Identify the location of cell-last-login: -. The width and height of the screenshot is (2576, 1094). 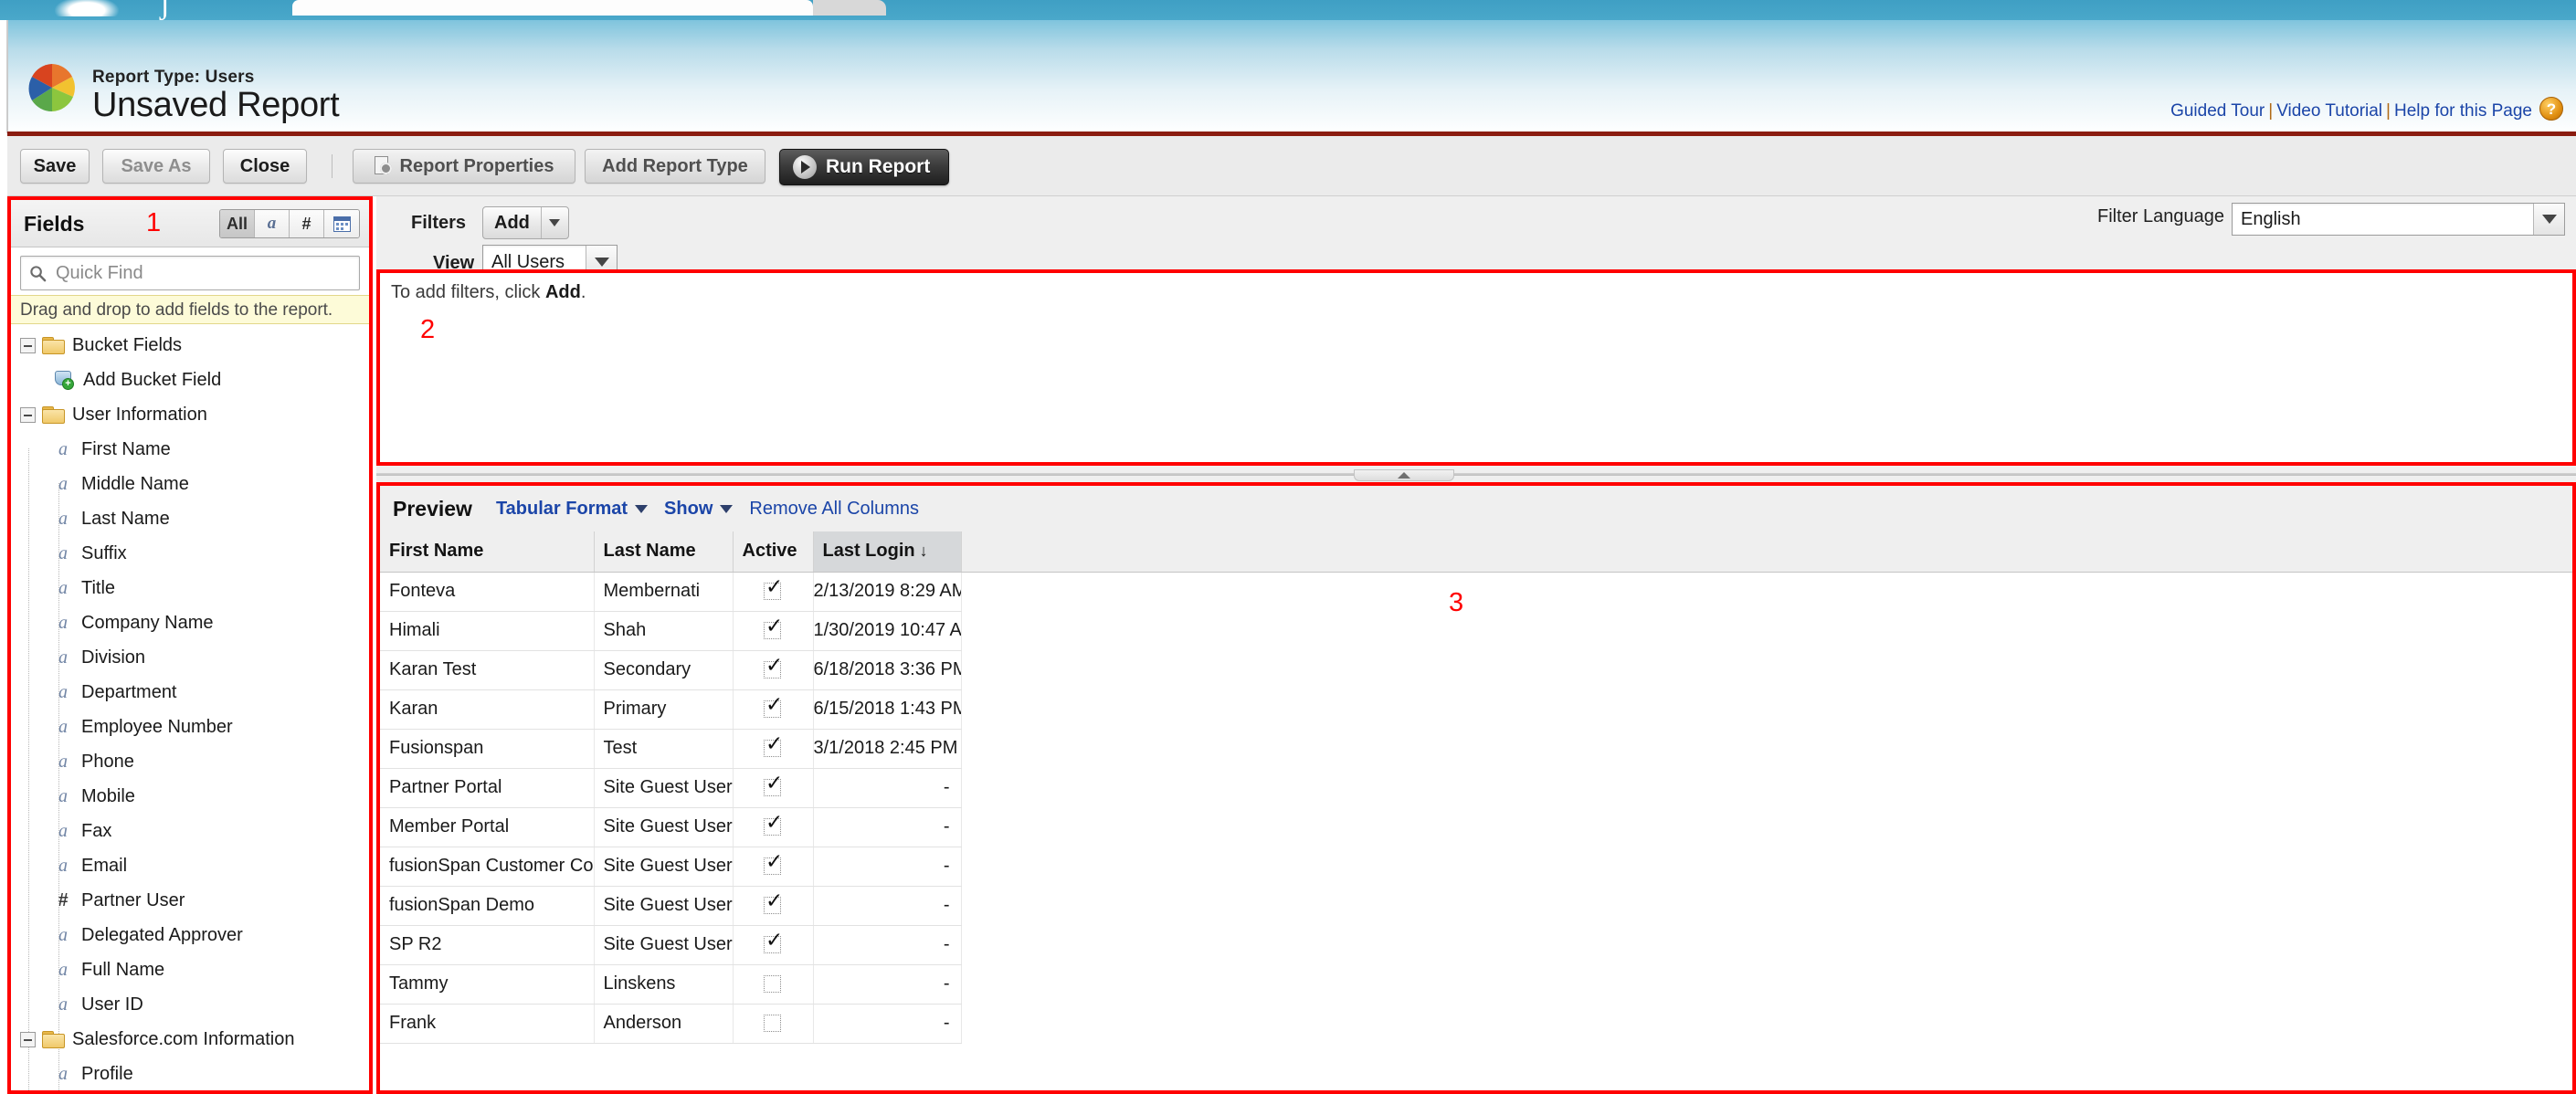
(887, 984).